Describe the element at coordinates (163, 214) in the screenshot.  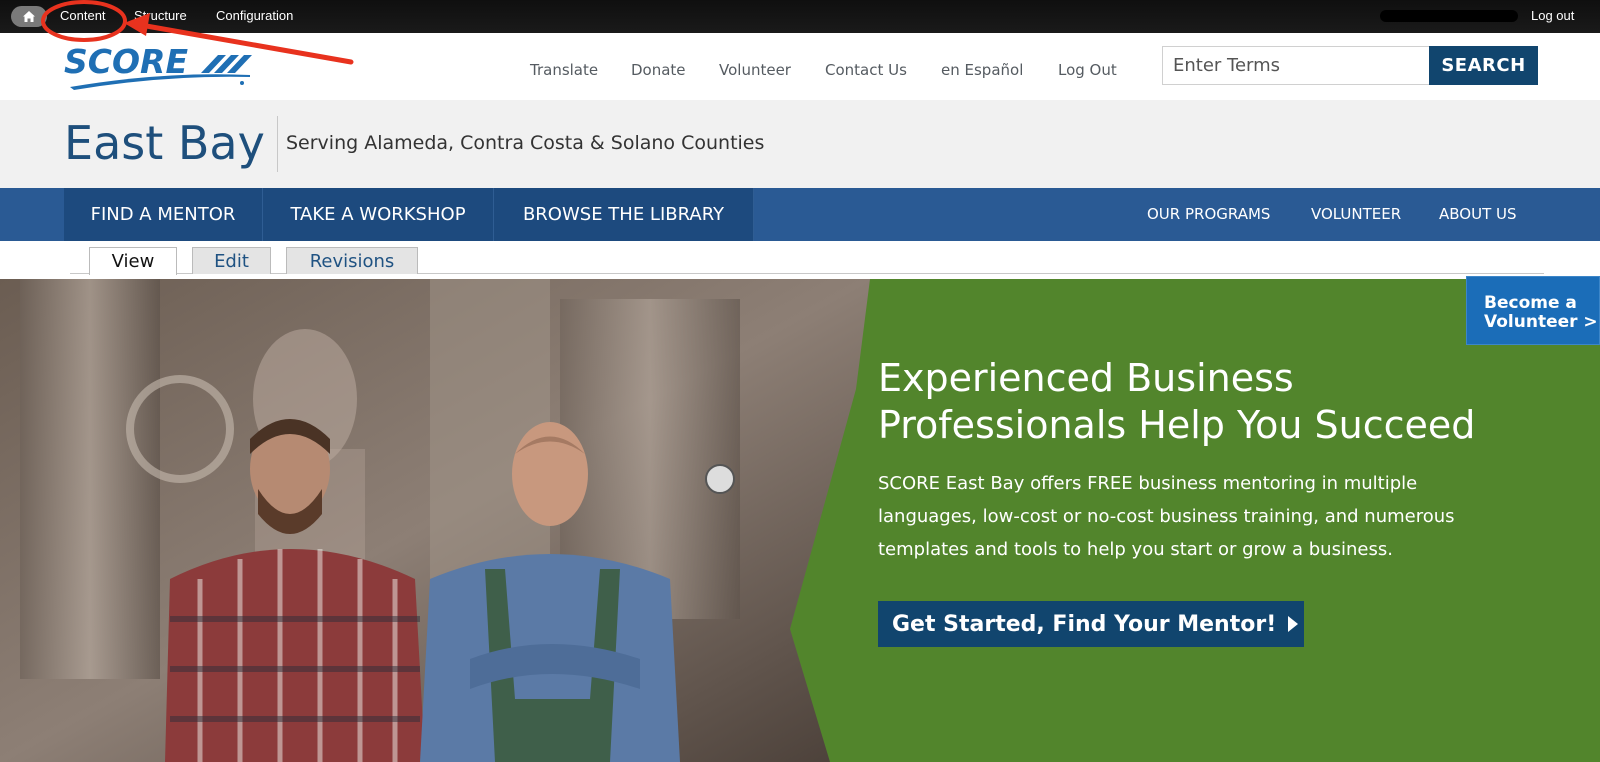
I see `nav-find-a-mentor: FIND A MENTOR` at that location.